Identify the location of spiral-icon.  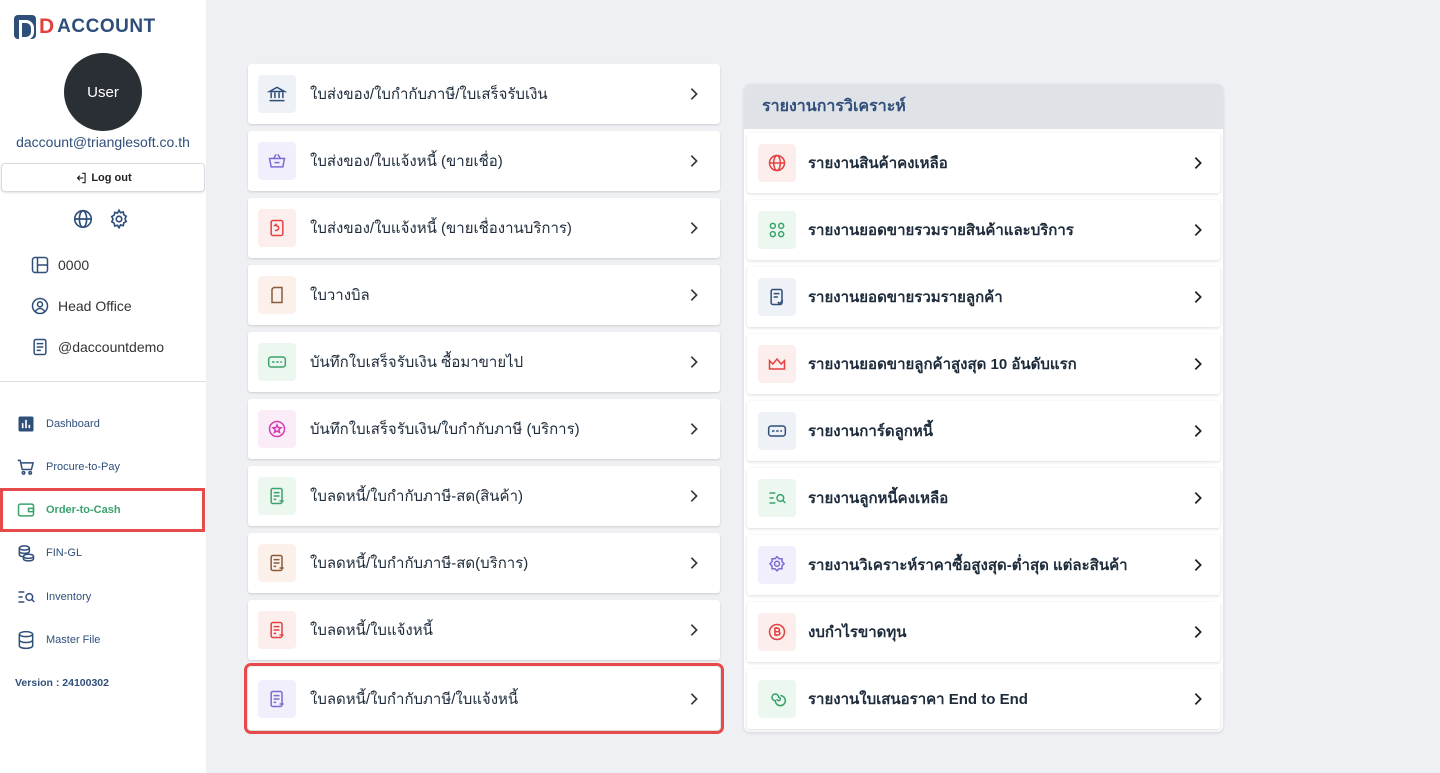
(777, 699).